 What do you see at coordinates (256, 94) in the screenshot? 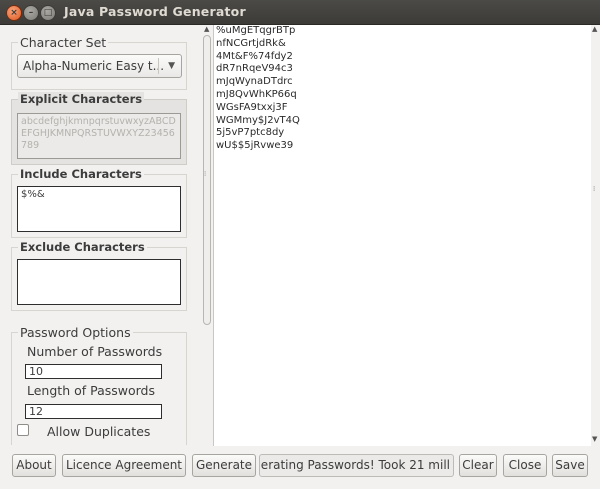
I see `password-line: mJ8QvWhKP66q` at bounding box center [256, 94].